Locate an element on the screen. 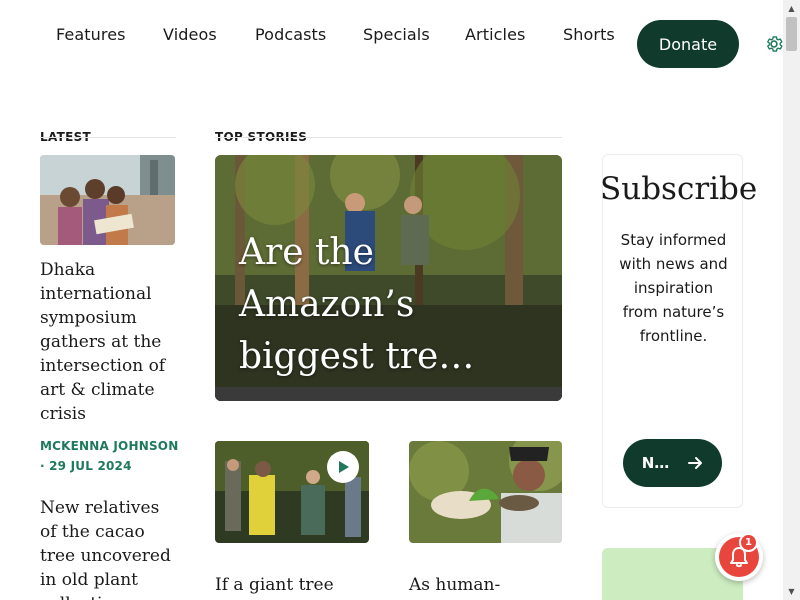 Image resolution: width=800 pixels, height=600 pixels. nav-item-specials: Specials is located at coordinates (396, 34).